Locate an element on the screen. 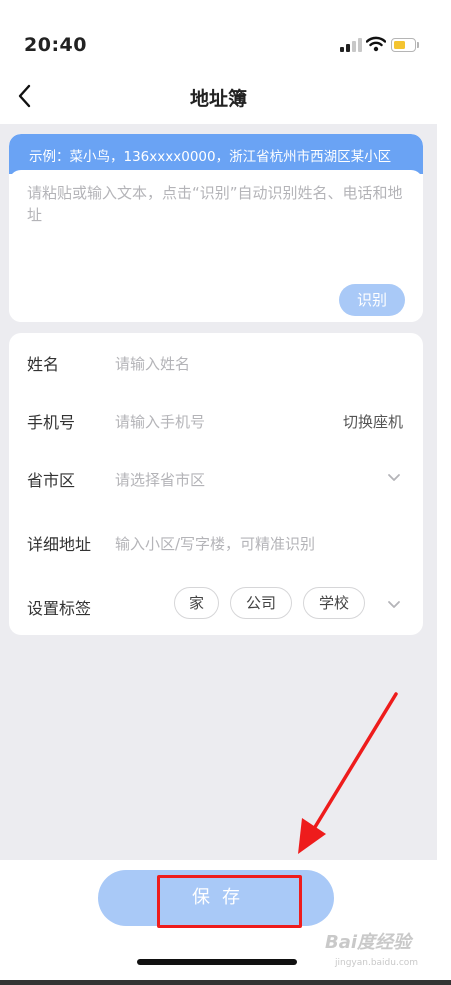 This screenshot has height=985, width=451. wifi-icon is located at coordinates (376, 44).